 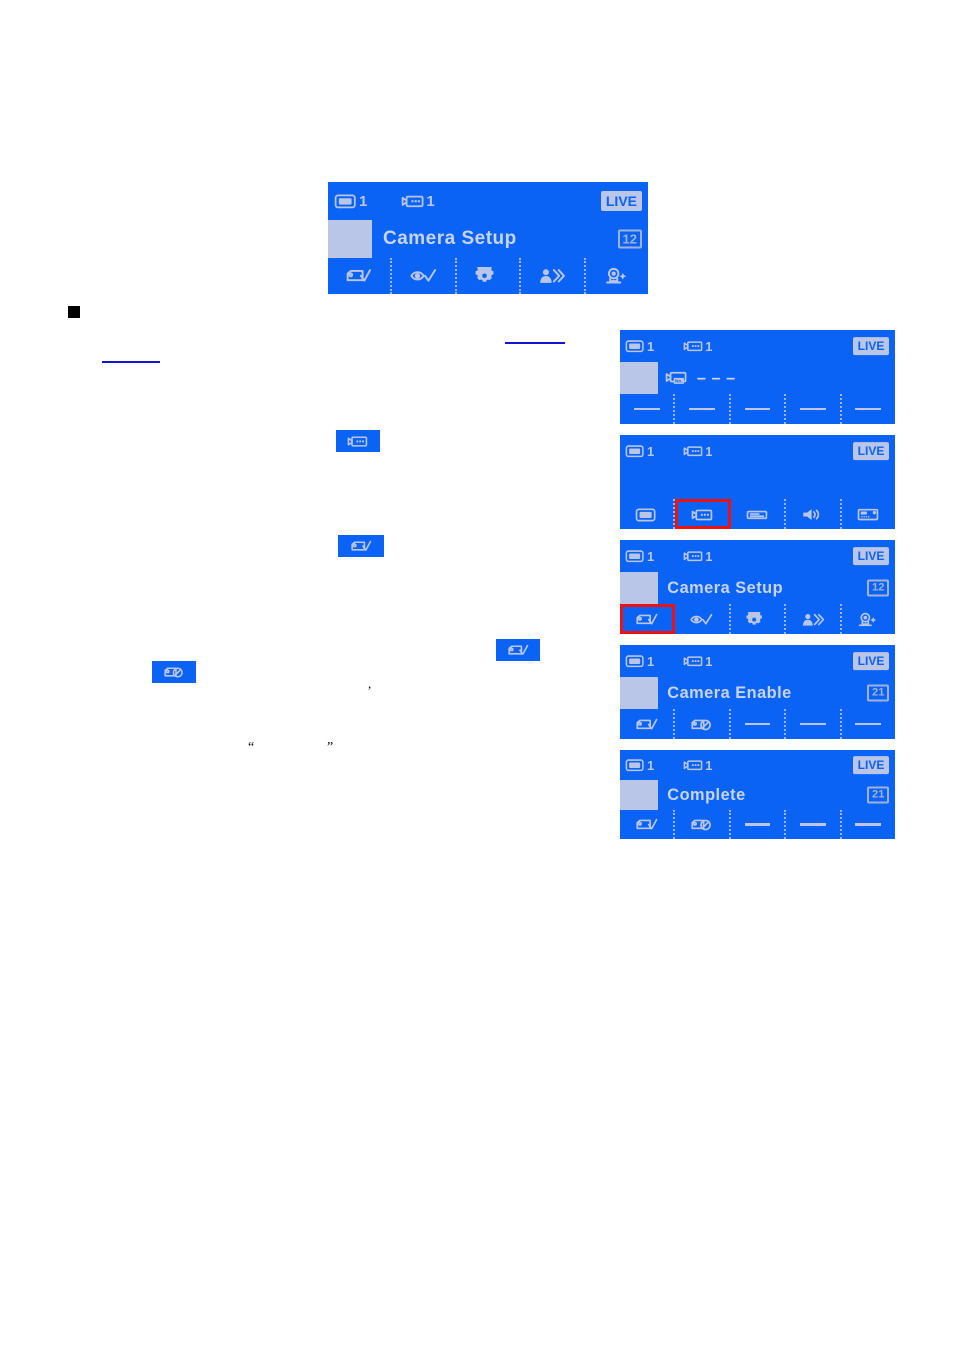 I want to click on step-panel-camera-number: 1 1 LIVE No. – – –, so click(x=757, y=377).